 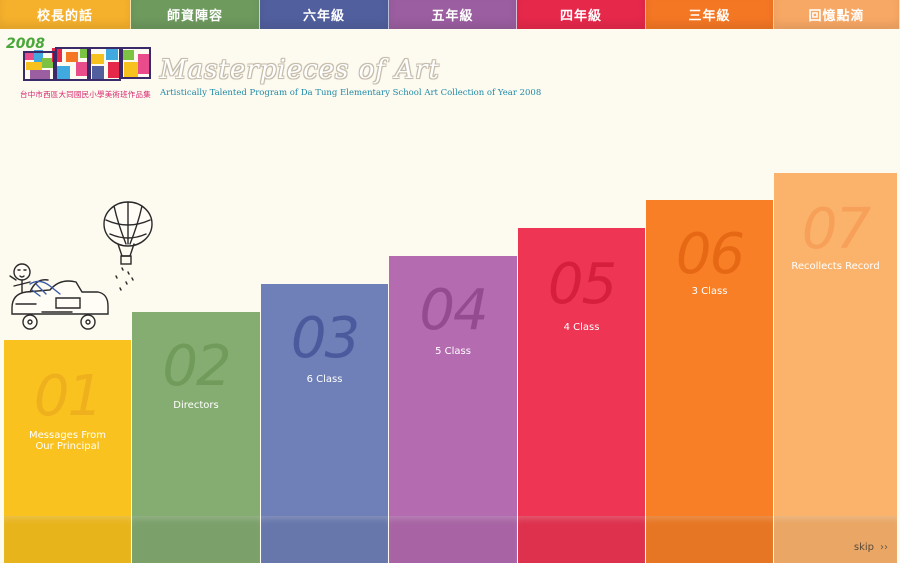 I want to click on nav-tab-7: 回憶點滴, so click(x=837, y=14).